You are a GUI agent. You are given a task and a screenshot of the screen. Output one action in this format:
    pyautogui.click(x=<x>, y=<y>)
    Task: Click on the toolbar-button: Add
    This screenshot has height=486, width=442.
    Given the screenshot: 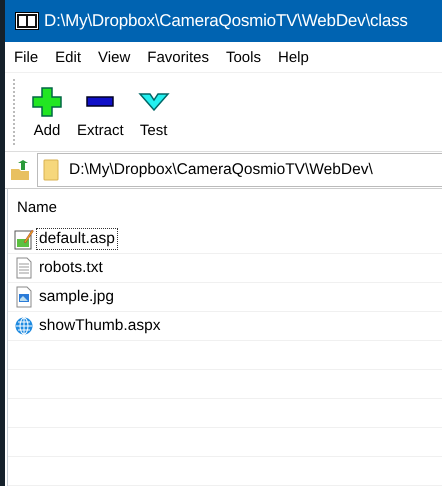 What is the action you would take?
    pyautogui.click(x=47, y=112)
    